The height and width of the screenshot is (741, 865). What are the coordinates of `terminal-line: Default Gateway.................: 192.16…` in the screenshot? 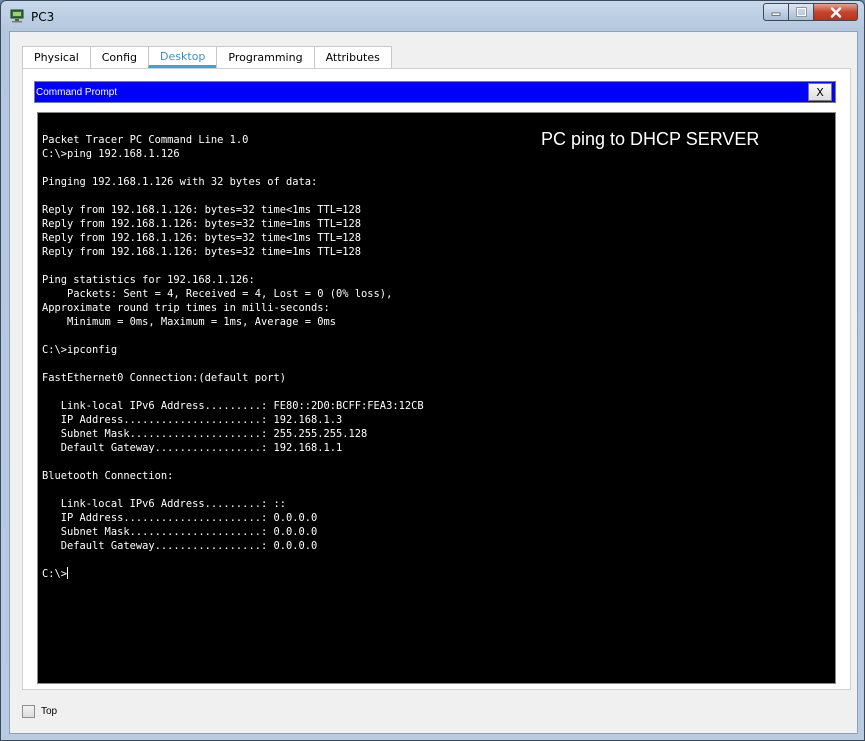 It's located at (201, 448).